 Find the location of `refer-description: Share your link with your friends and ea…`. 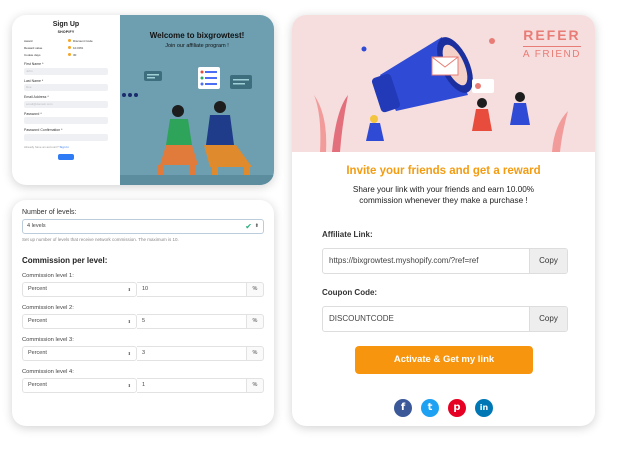

refer-description: Share your link with your friends and ea… is located at coordinates (443, 195).